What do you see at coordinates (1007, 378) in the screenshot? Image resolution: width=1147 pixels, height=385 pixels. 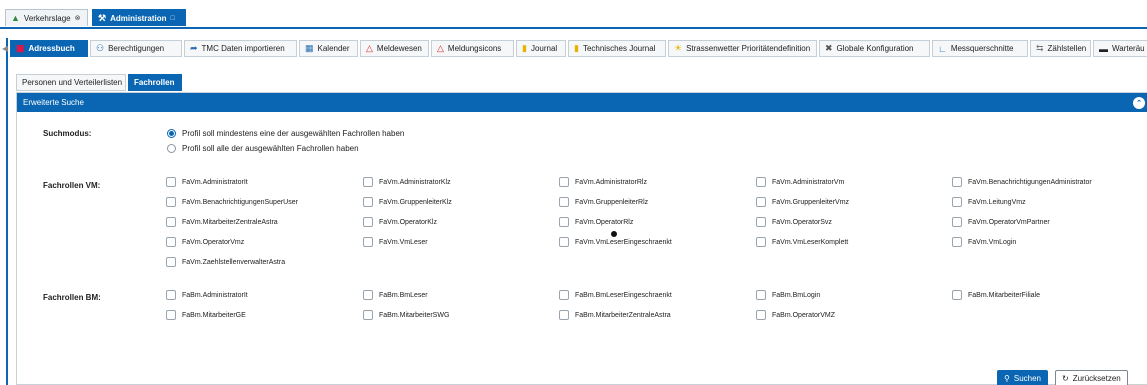 I see `search-icon: ⚲` at bounding box center [1007, 378].